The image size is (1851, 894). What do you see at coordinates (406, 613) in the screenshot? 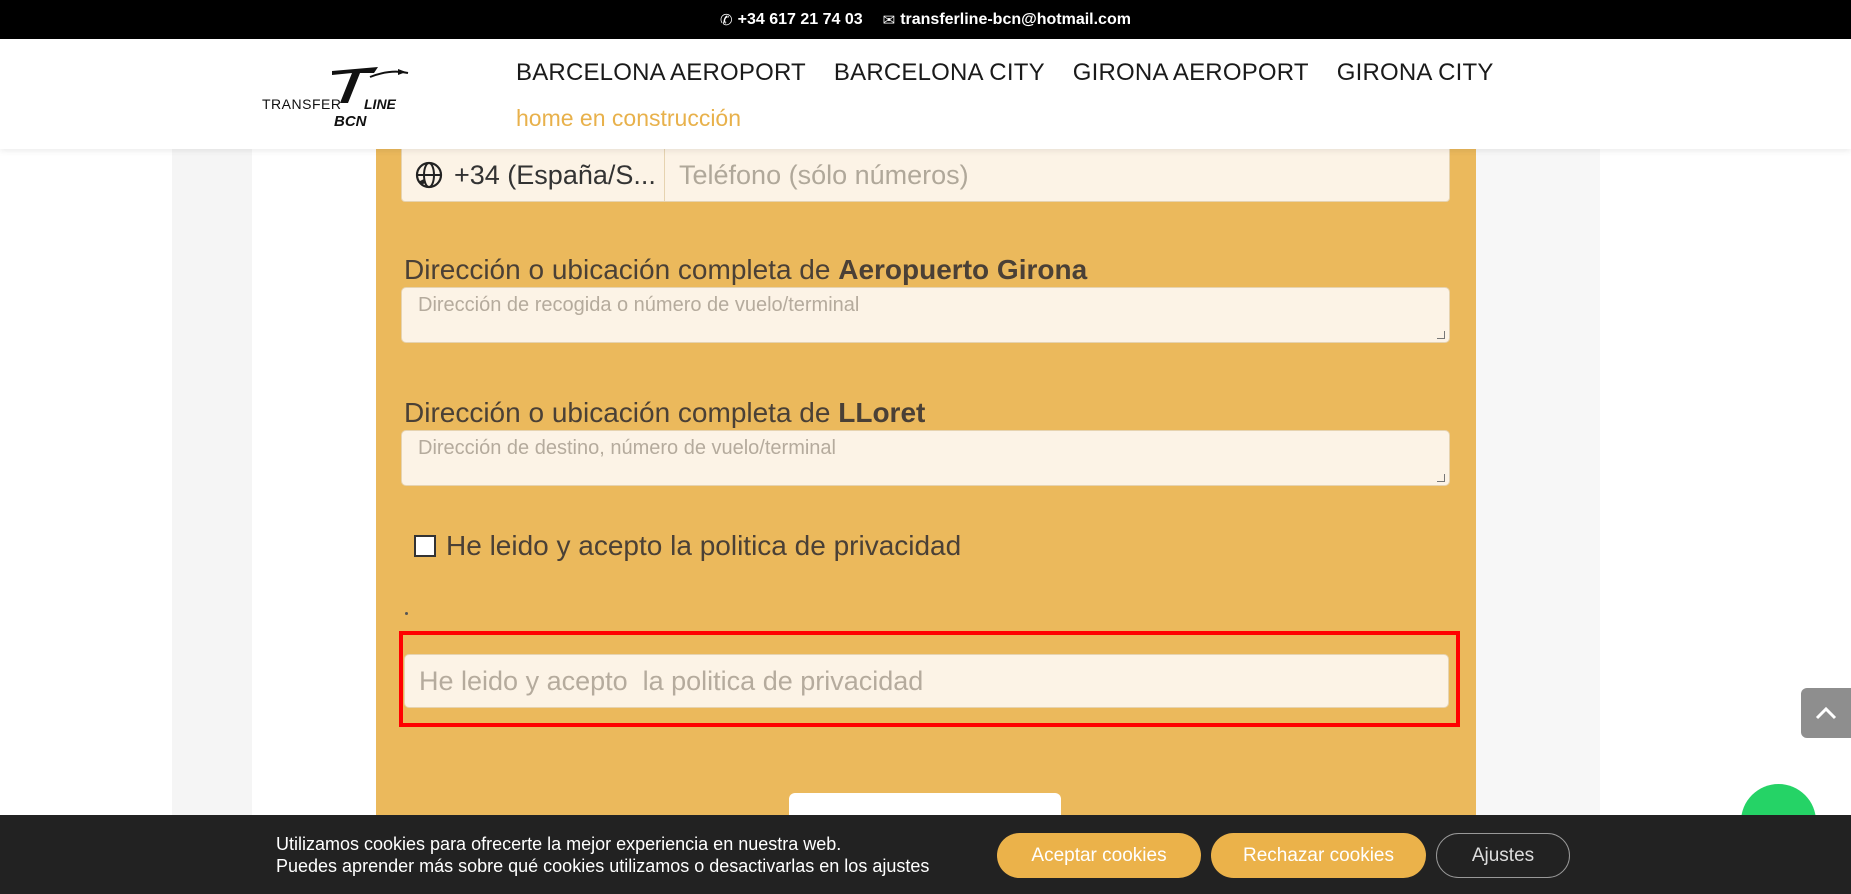
I see `stray-dot` at bounding box center [406, 613].